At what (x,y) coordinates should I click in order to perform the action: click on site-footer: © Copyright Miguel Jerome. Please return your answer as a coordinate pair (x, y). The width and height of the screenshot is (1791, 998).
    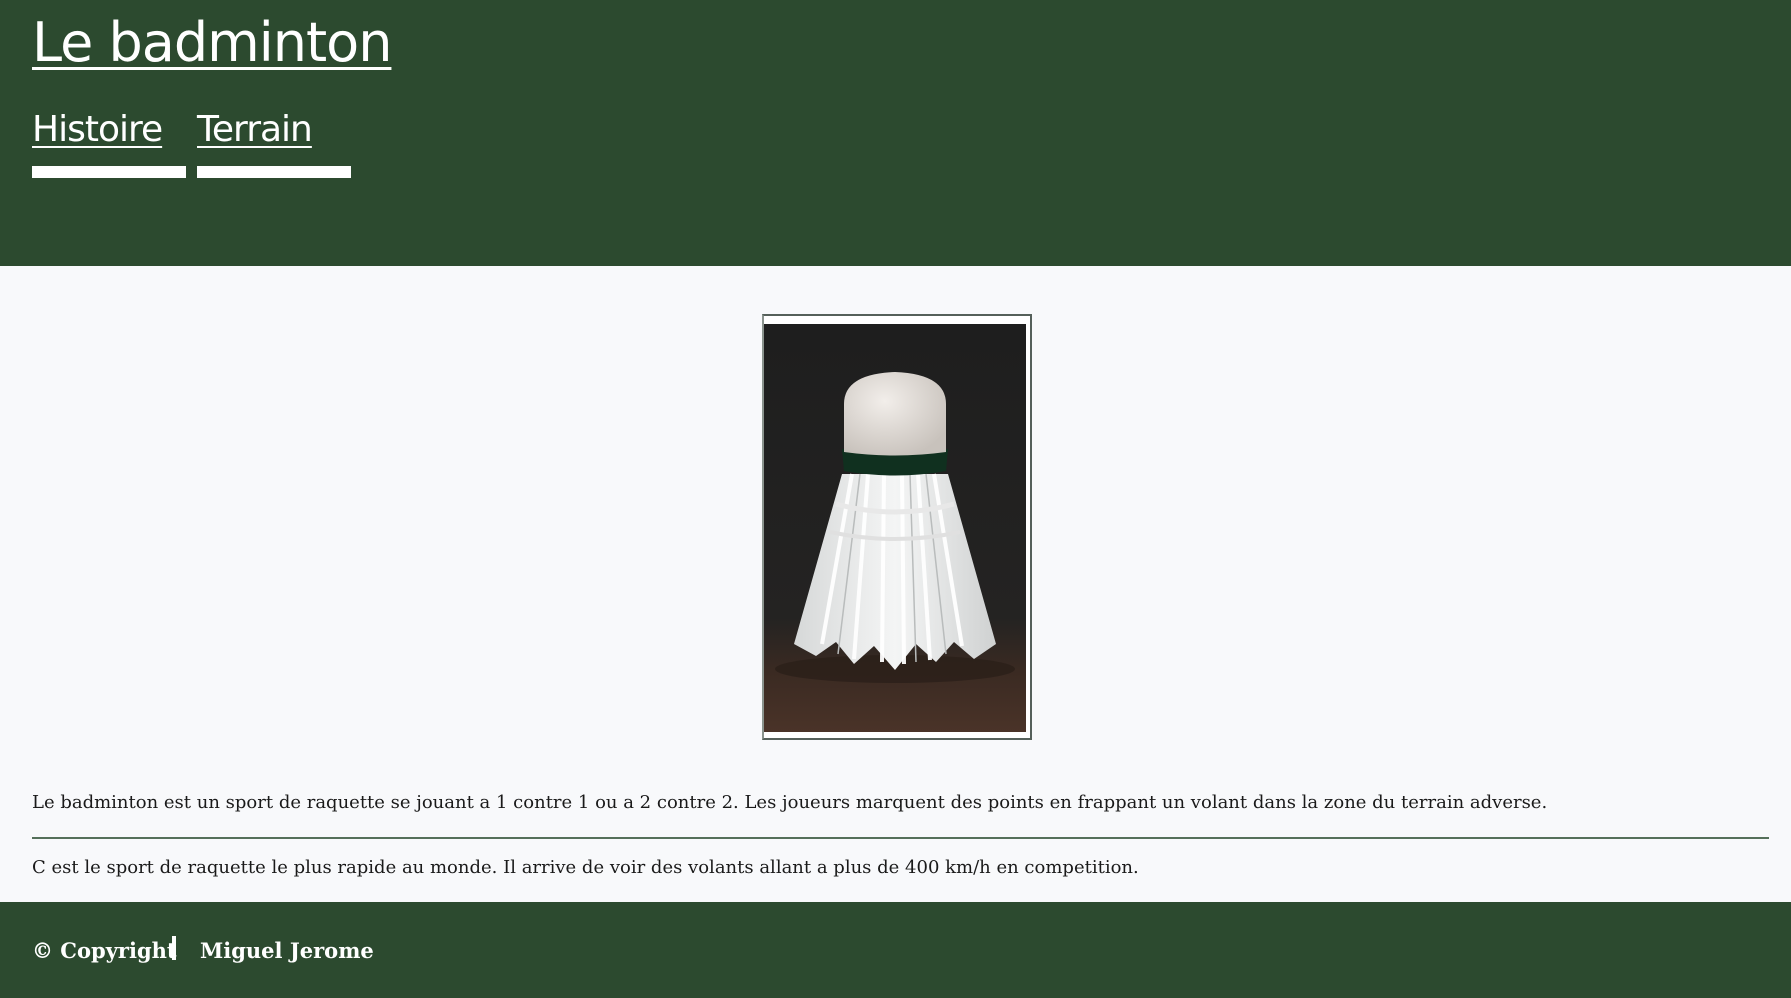
    Looking at the image, I should click on (895, 950).